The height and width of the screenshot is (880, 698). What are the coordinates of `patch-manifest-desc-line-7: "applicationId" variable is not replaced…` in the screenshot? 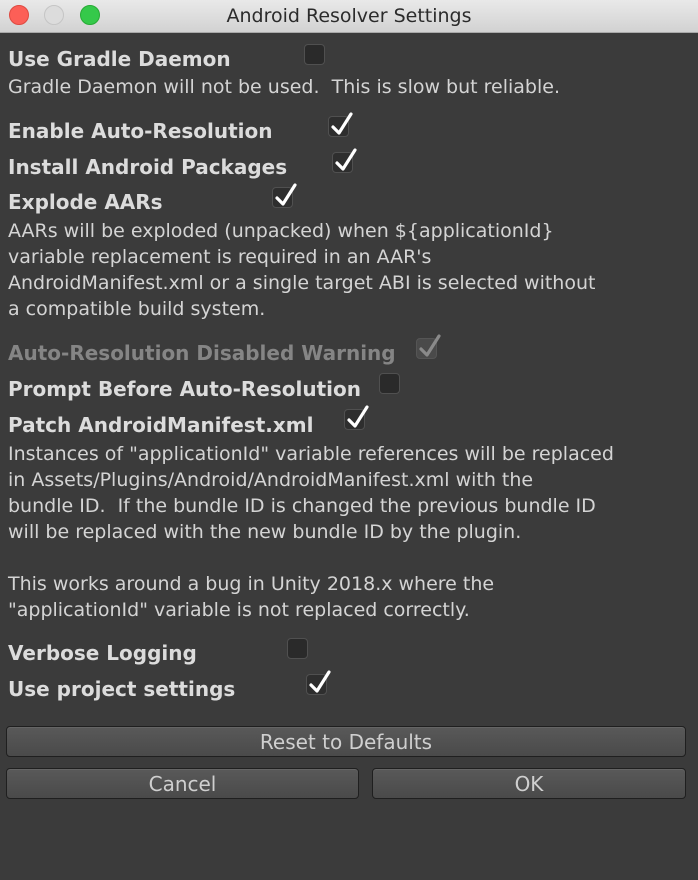 It's located at (239, 610).